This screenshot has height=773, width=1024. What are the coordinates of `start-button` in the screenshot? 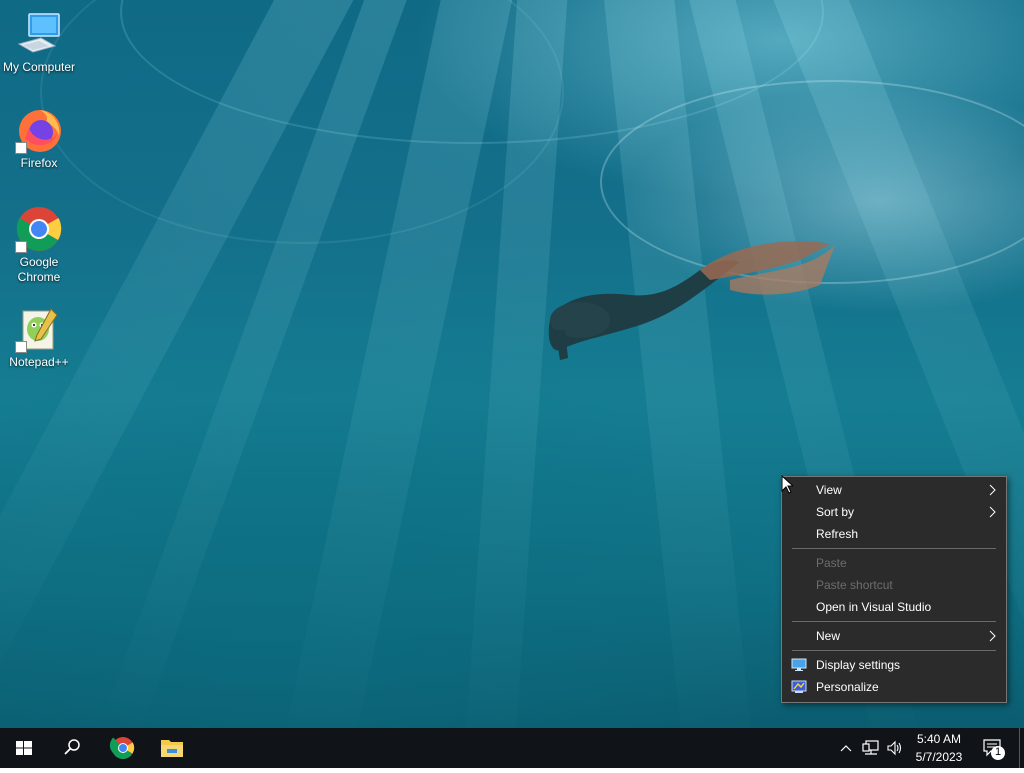 It's located at (24, 748).